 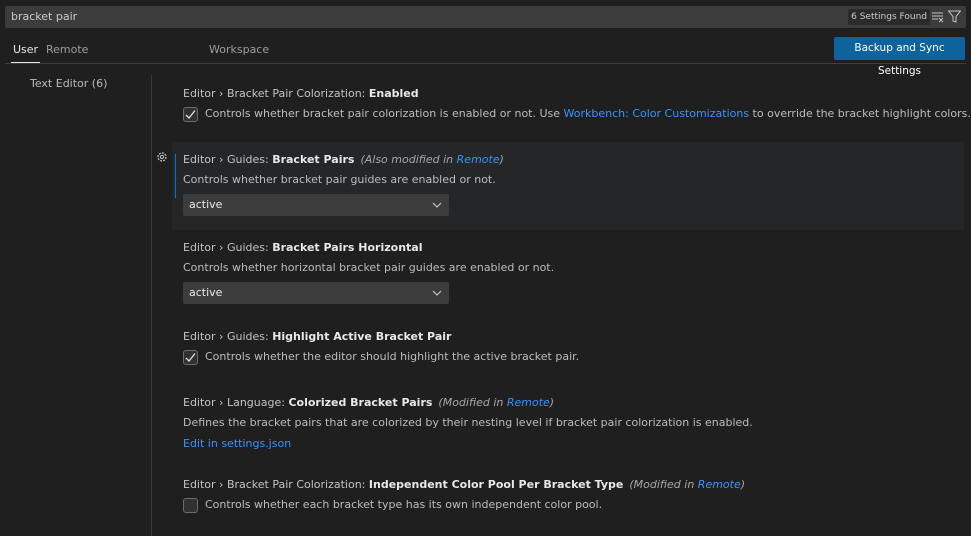 What do you see at coordinates (360, 402) in the screenshot?
I see `setting-name: Colorized Bracket Pairs` at bounding box center [360, 402].